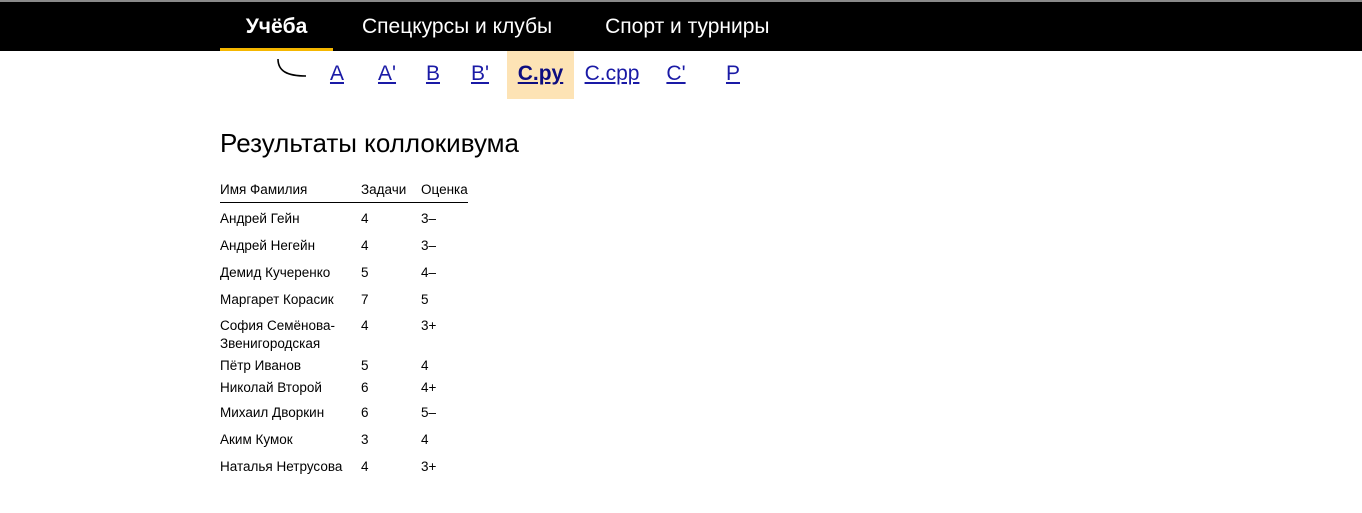 The height and width of the screenshot is (513, 1362). What do you see at coordinates (277, 299) in the screenshot?
I see `cell-name: Маргарет Корасик` at bounding box center [277, 299].